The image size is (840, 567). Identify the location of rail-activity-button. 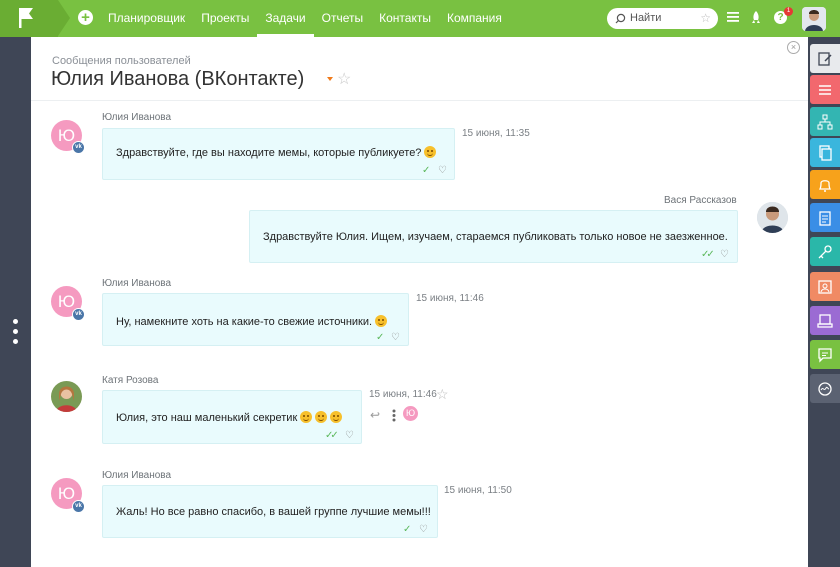
(825, 388).